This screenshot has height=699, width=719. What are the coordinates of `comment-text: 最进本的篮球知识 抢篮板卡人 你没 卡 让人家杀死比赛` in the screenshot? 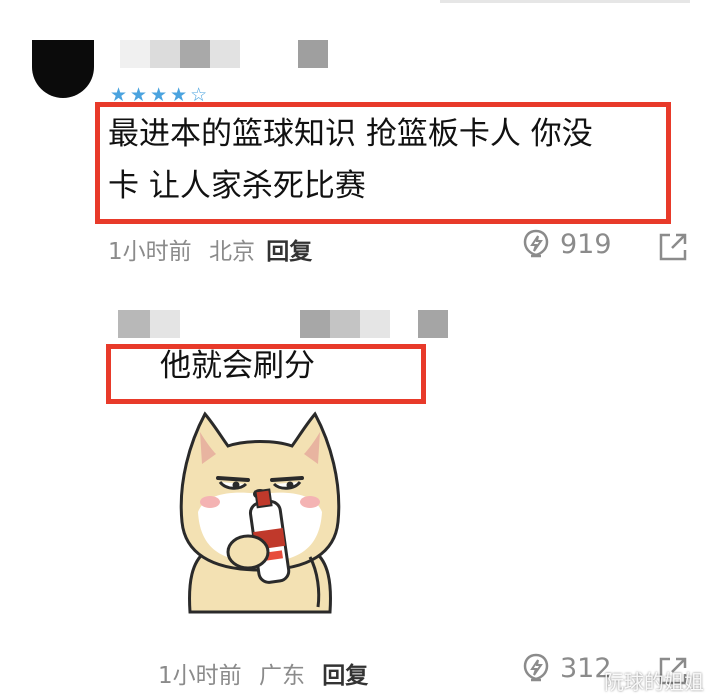 It's located at (350, 160).